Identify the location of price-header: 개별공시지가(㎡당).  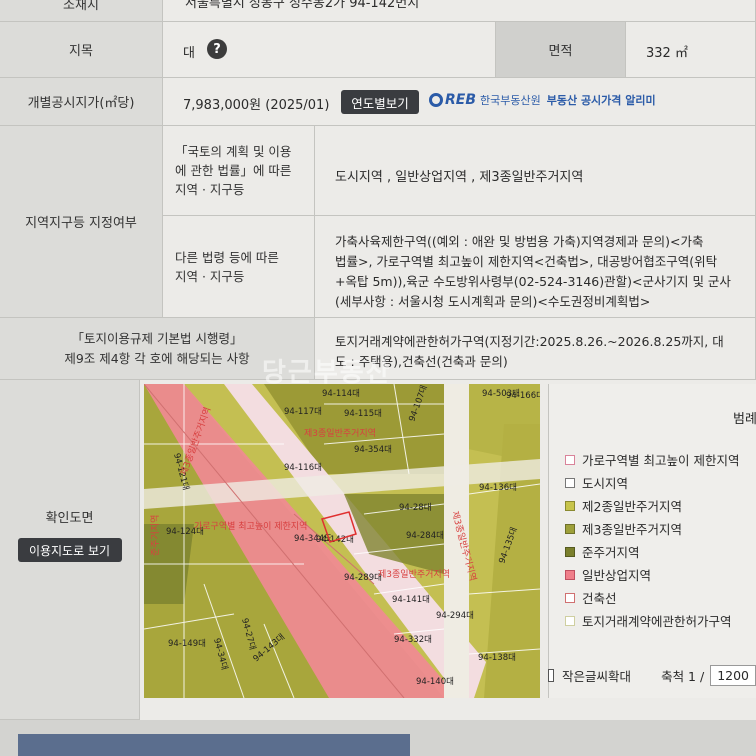
(81, 102).